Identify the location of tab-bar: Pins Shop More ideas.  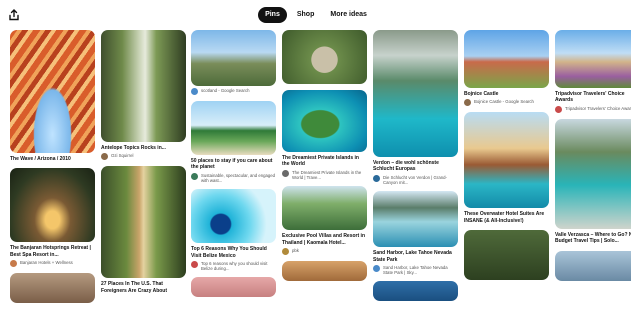
(315, 15).